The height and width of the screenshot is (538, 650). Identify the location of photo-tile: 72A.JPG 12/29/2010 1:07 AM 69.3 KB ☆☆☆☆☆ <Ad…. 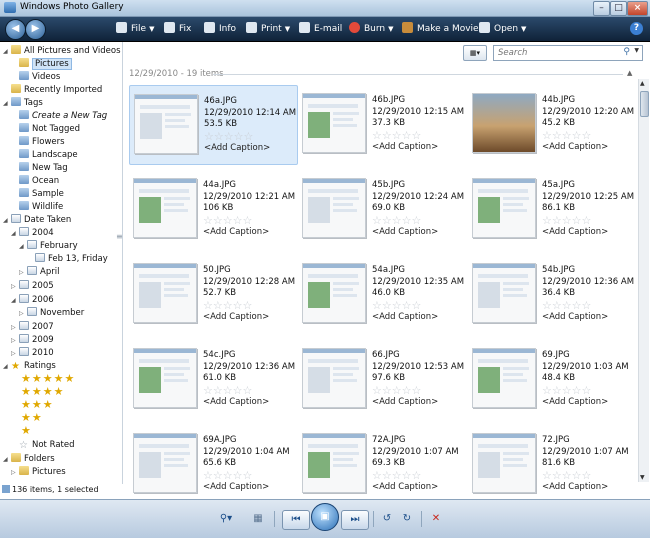
(381, 464).